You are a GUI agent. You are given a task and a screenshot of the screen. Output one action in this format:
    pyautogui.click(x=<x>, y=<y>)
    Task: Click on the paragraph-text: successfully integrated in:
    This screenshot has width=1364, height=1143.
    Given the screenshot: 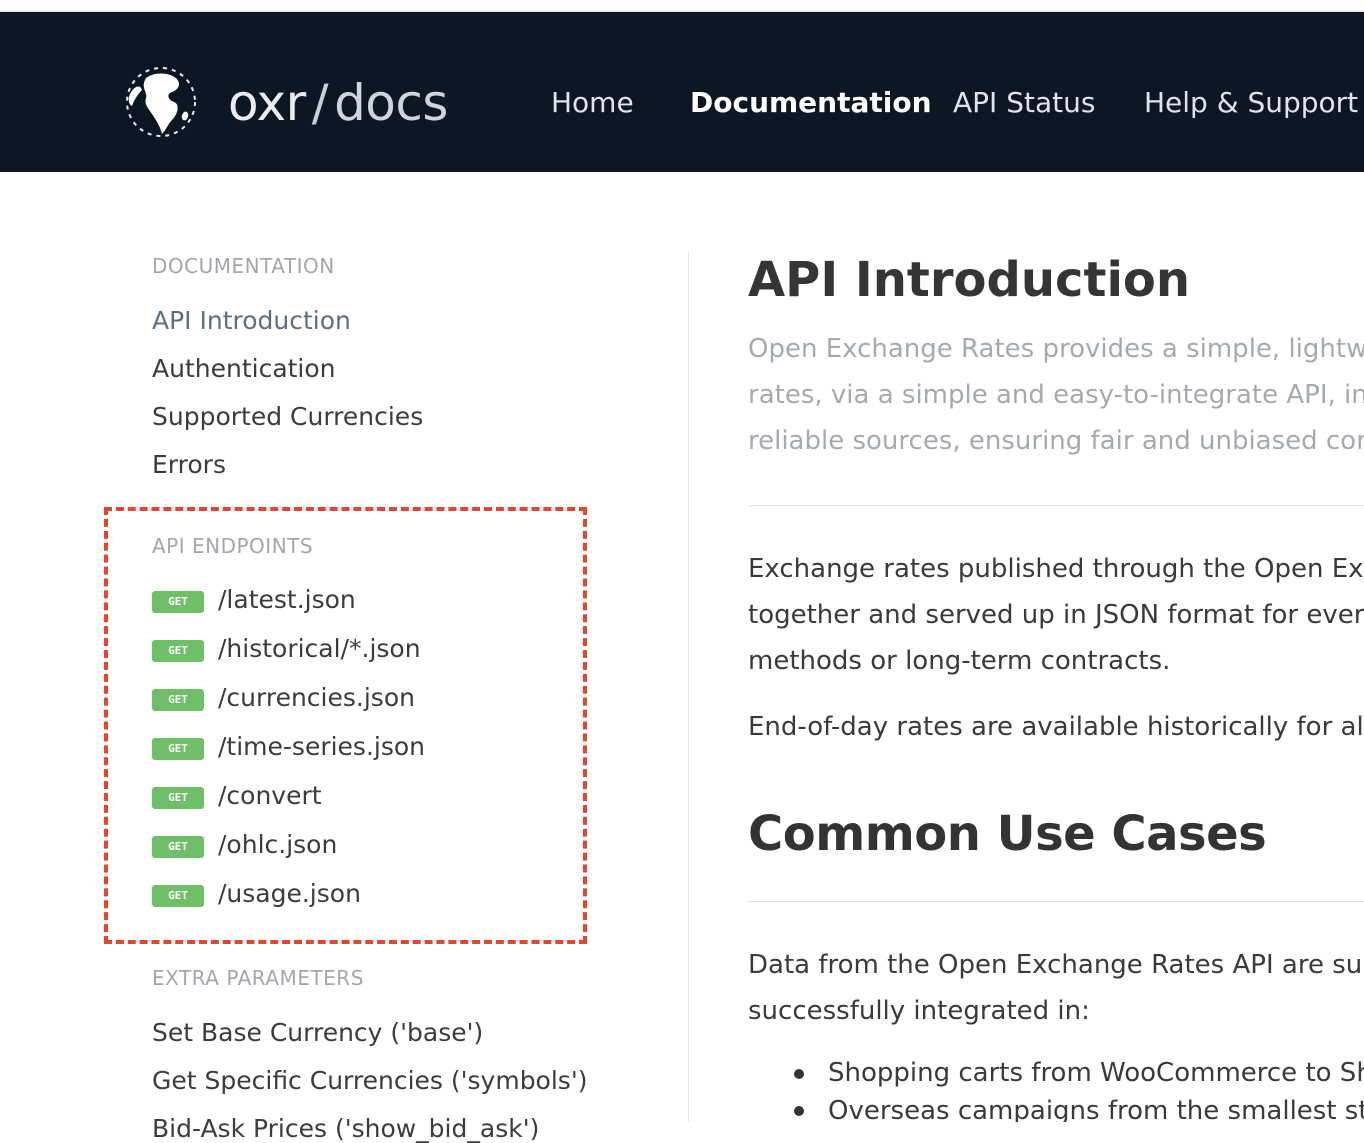 What is the action you would take?
    pyautogui.click(x=919, y=1011)
    